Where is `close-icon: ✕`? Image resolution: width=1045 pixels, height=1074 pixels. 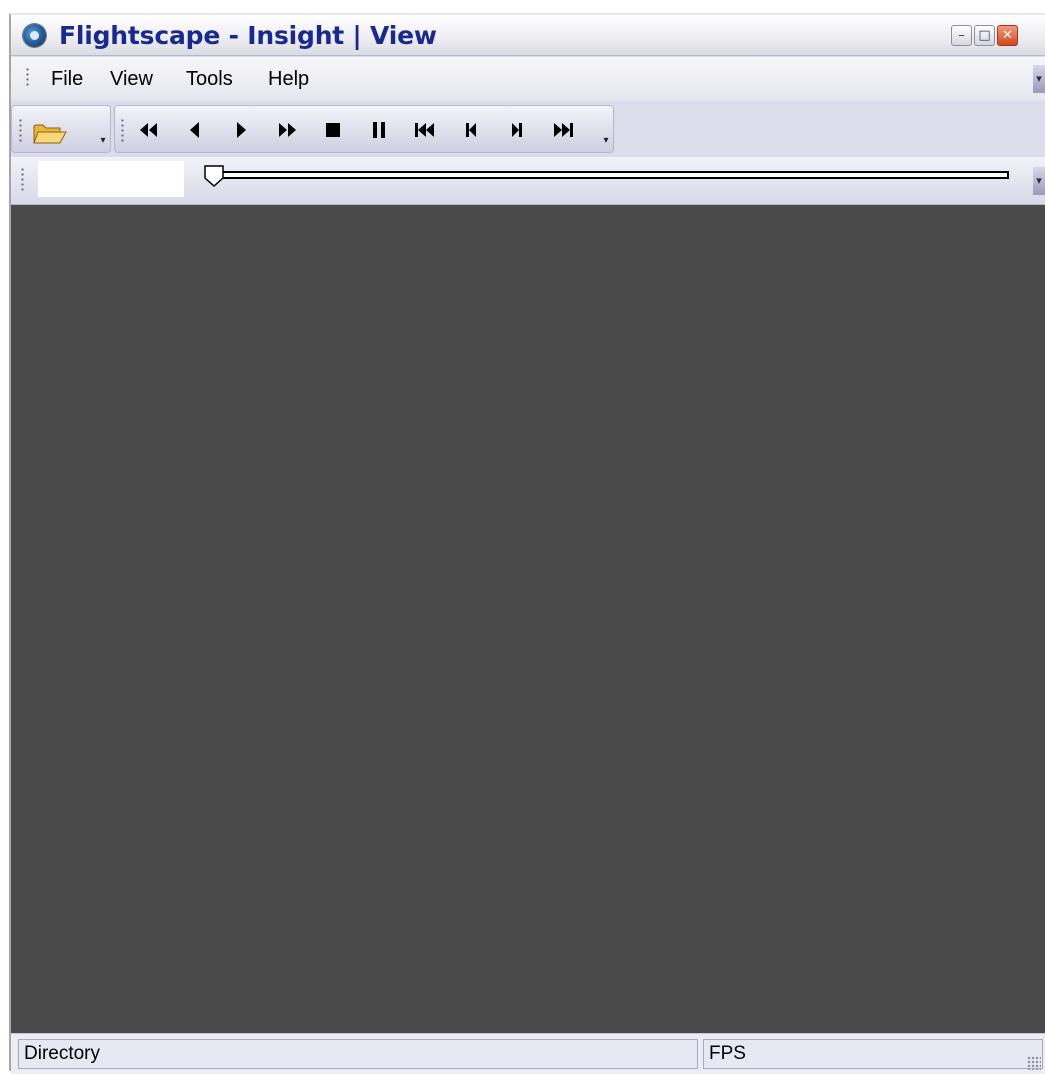
close-icon: ✕ is located at coordinates (1007, 35).